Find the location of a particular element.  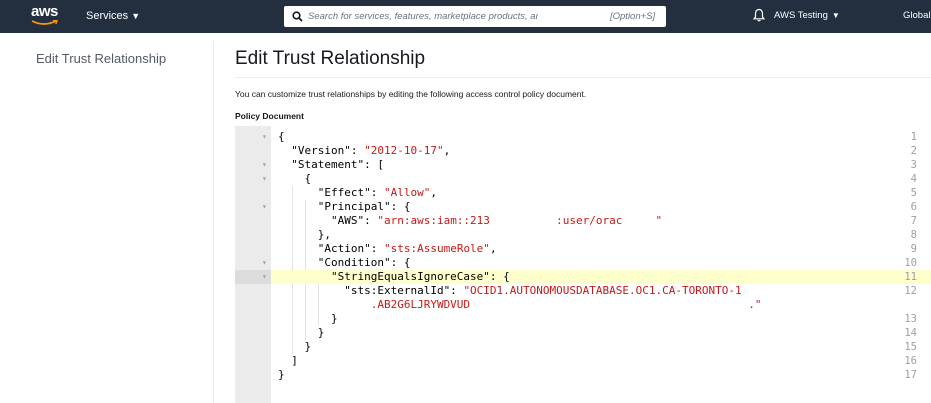

code-line: 10 ▾ "Condition": { is located at coordinates (583, 263).